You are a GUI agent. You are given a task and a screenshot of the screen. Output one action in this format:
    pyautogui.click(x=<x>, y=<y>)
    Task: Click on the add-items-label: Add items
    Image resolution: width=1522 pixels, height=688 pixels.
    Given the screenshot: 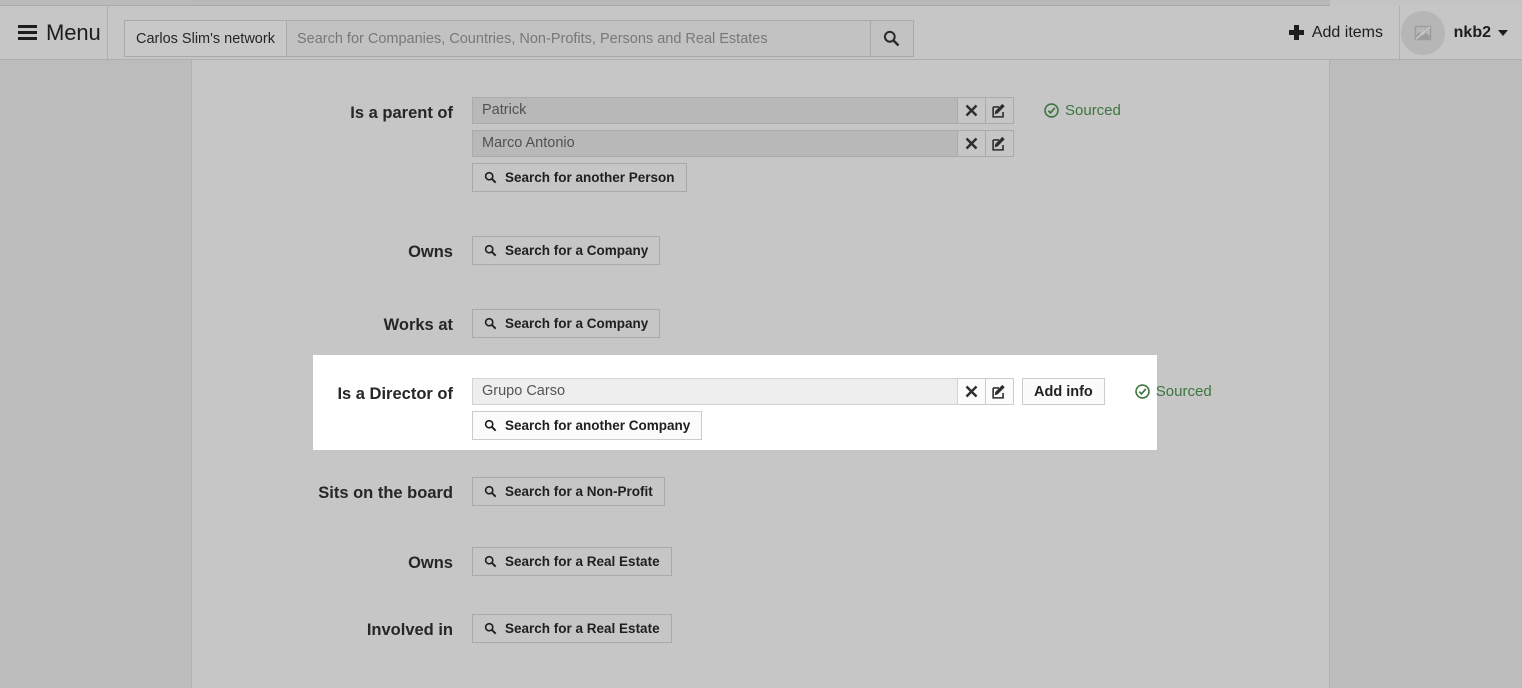 What is the action you would take?
    pyautogui.click(x=1347, y=32)
    